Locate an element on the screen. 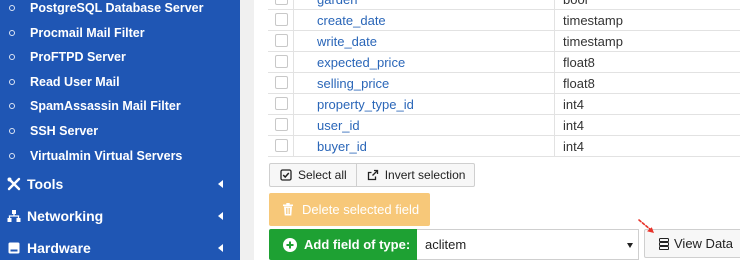 The height and width of the screenshot is (260, 740). field-name-link: user_id is located at coordinates (338, 125).